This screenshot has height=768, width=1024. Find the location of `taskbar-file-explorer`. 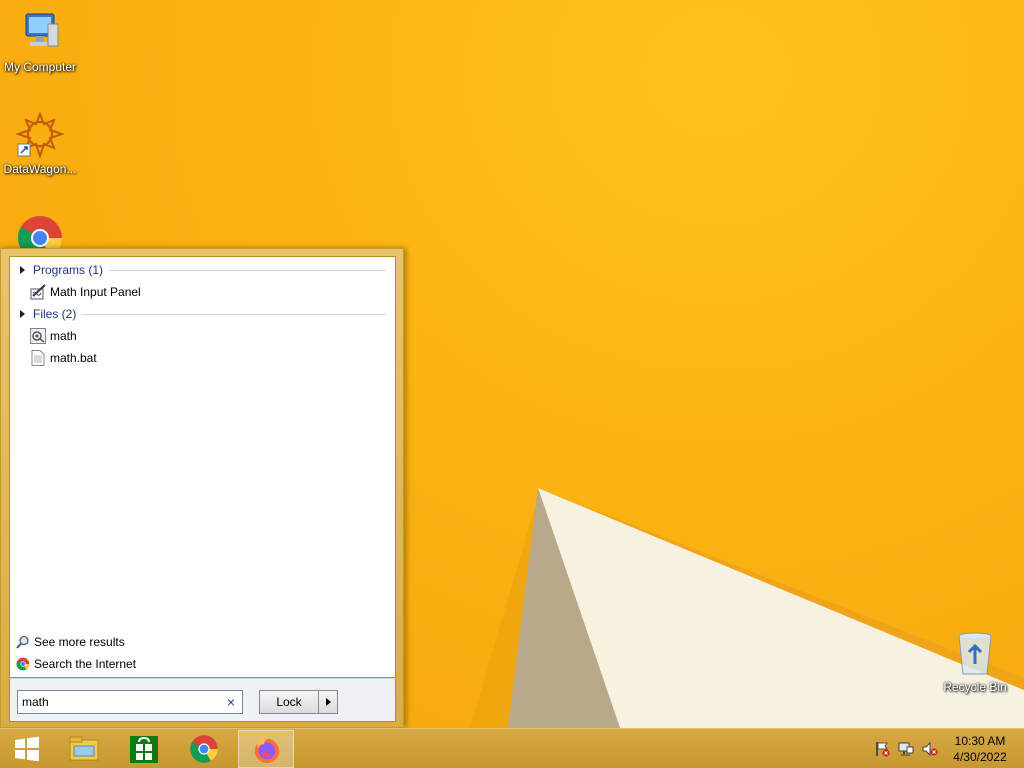

taskbar-file-explorer is located at coordinates (84, 749).